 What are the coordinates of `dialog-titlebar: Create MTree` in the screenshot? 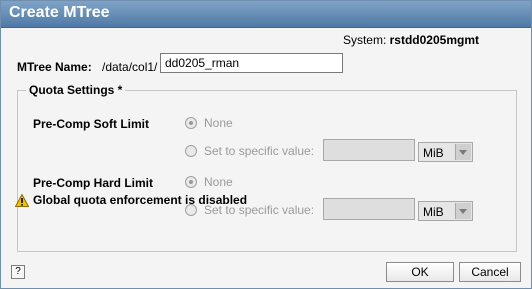 It's located at (266, 14).